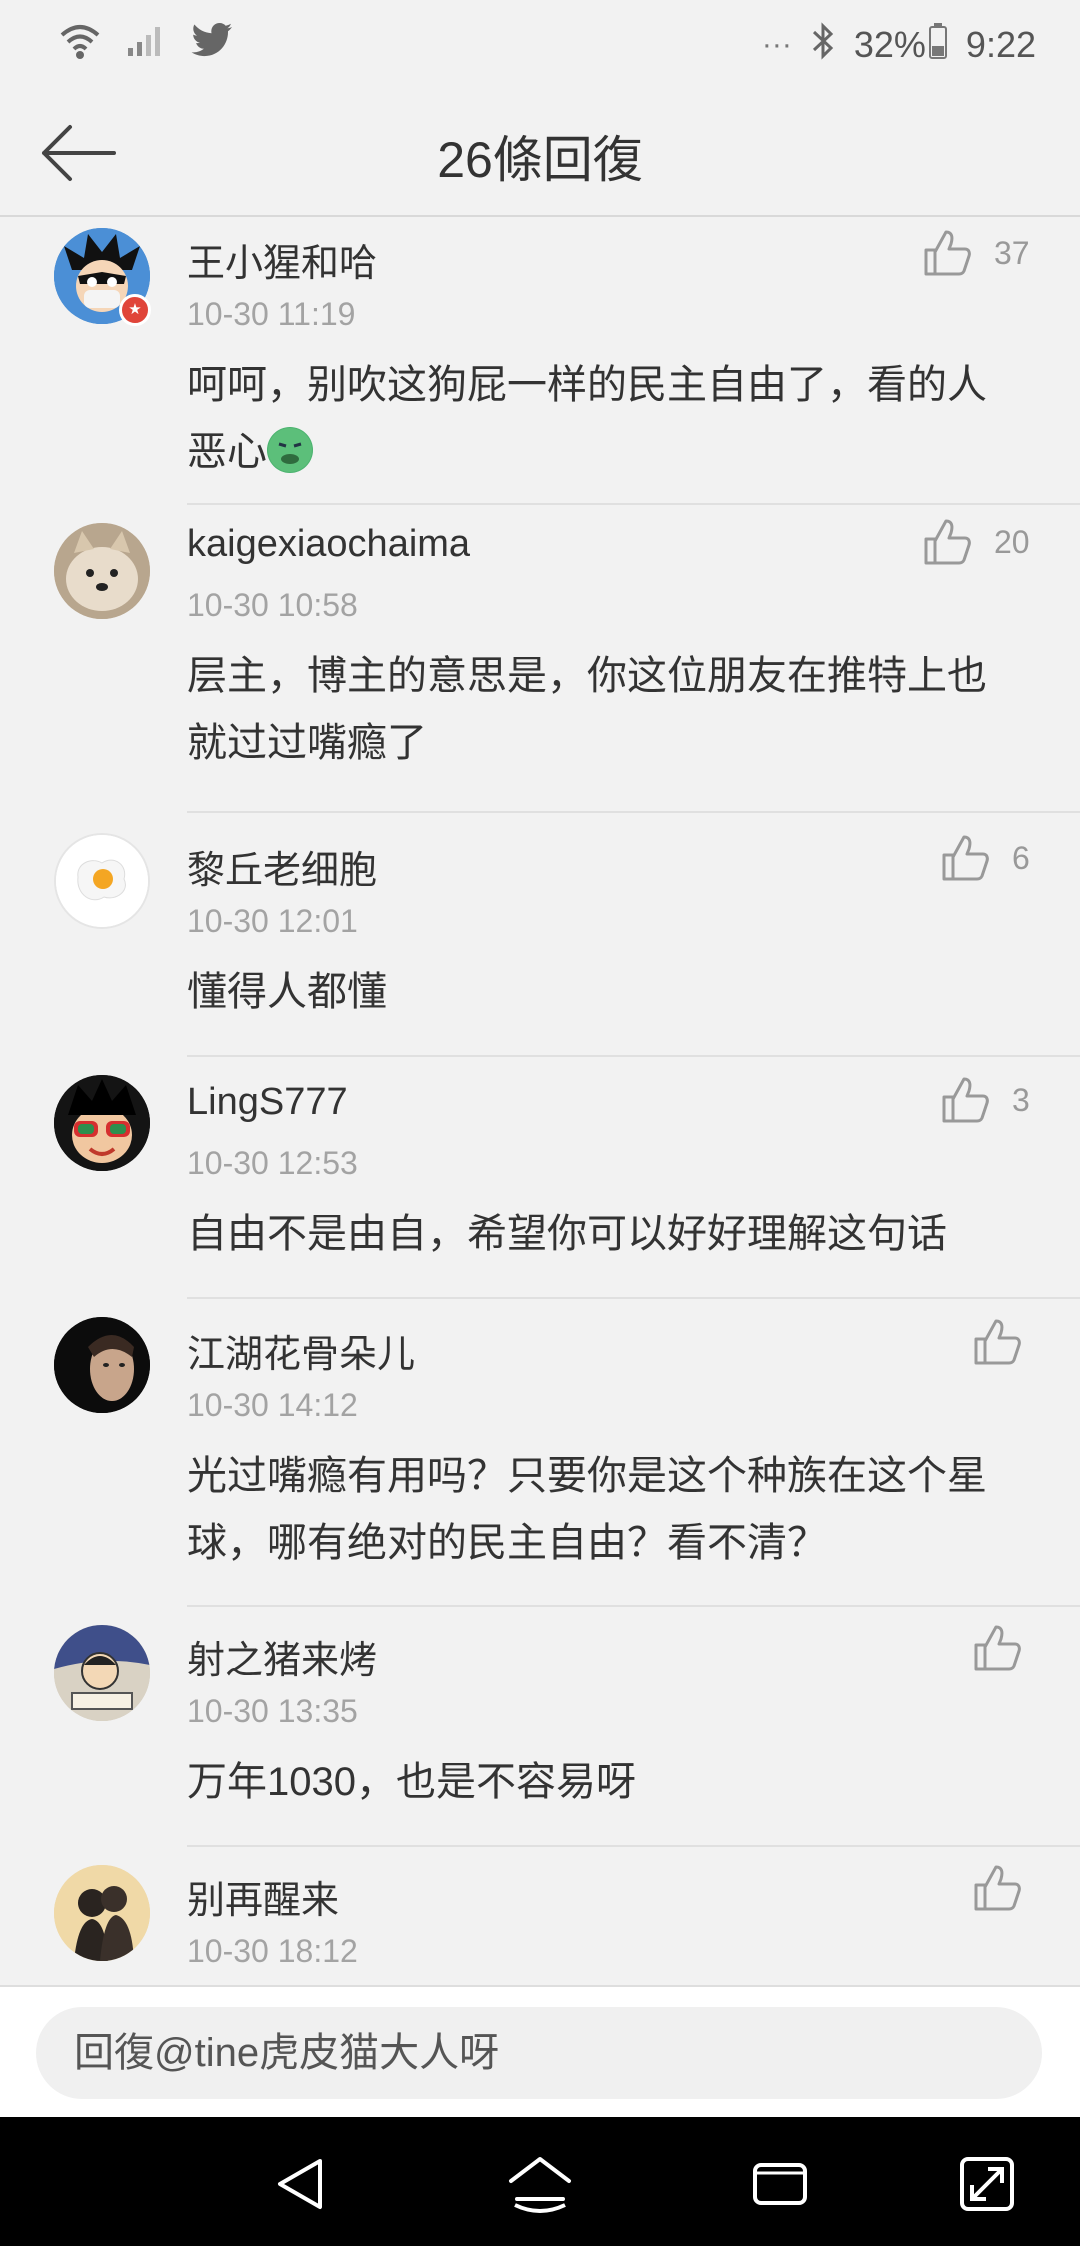 The image size is (1080, 2246). I want to click on signal-icon, so click(146, 45).